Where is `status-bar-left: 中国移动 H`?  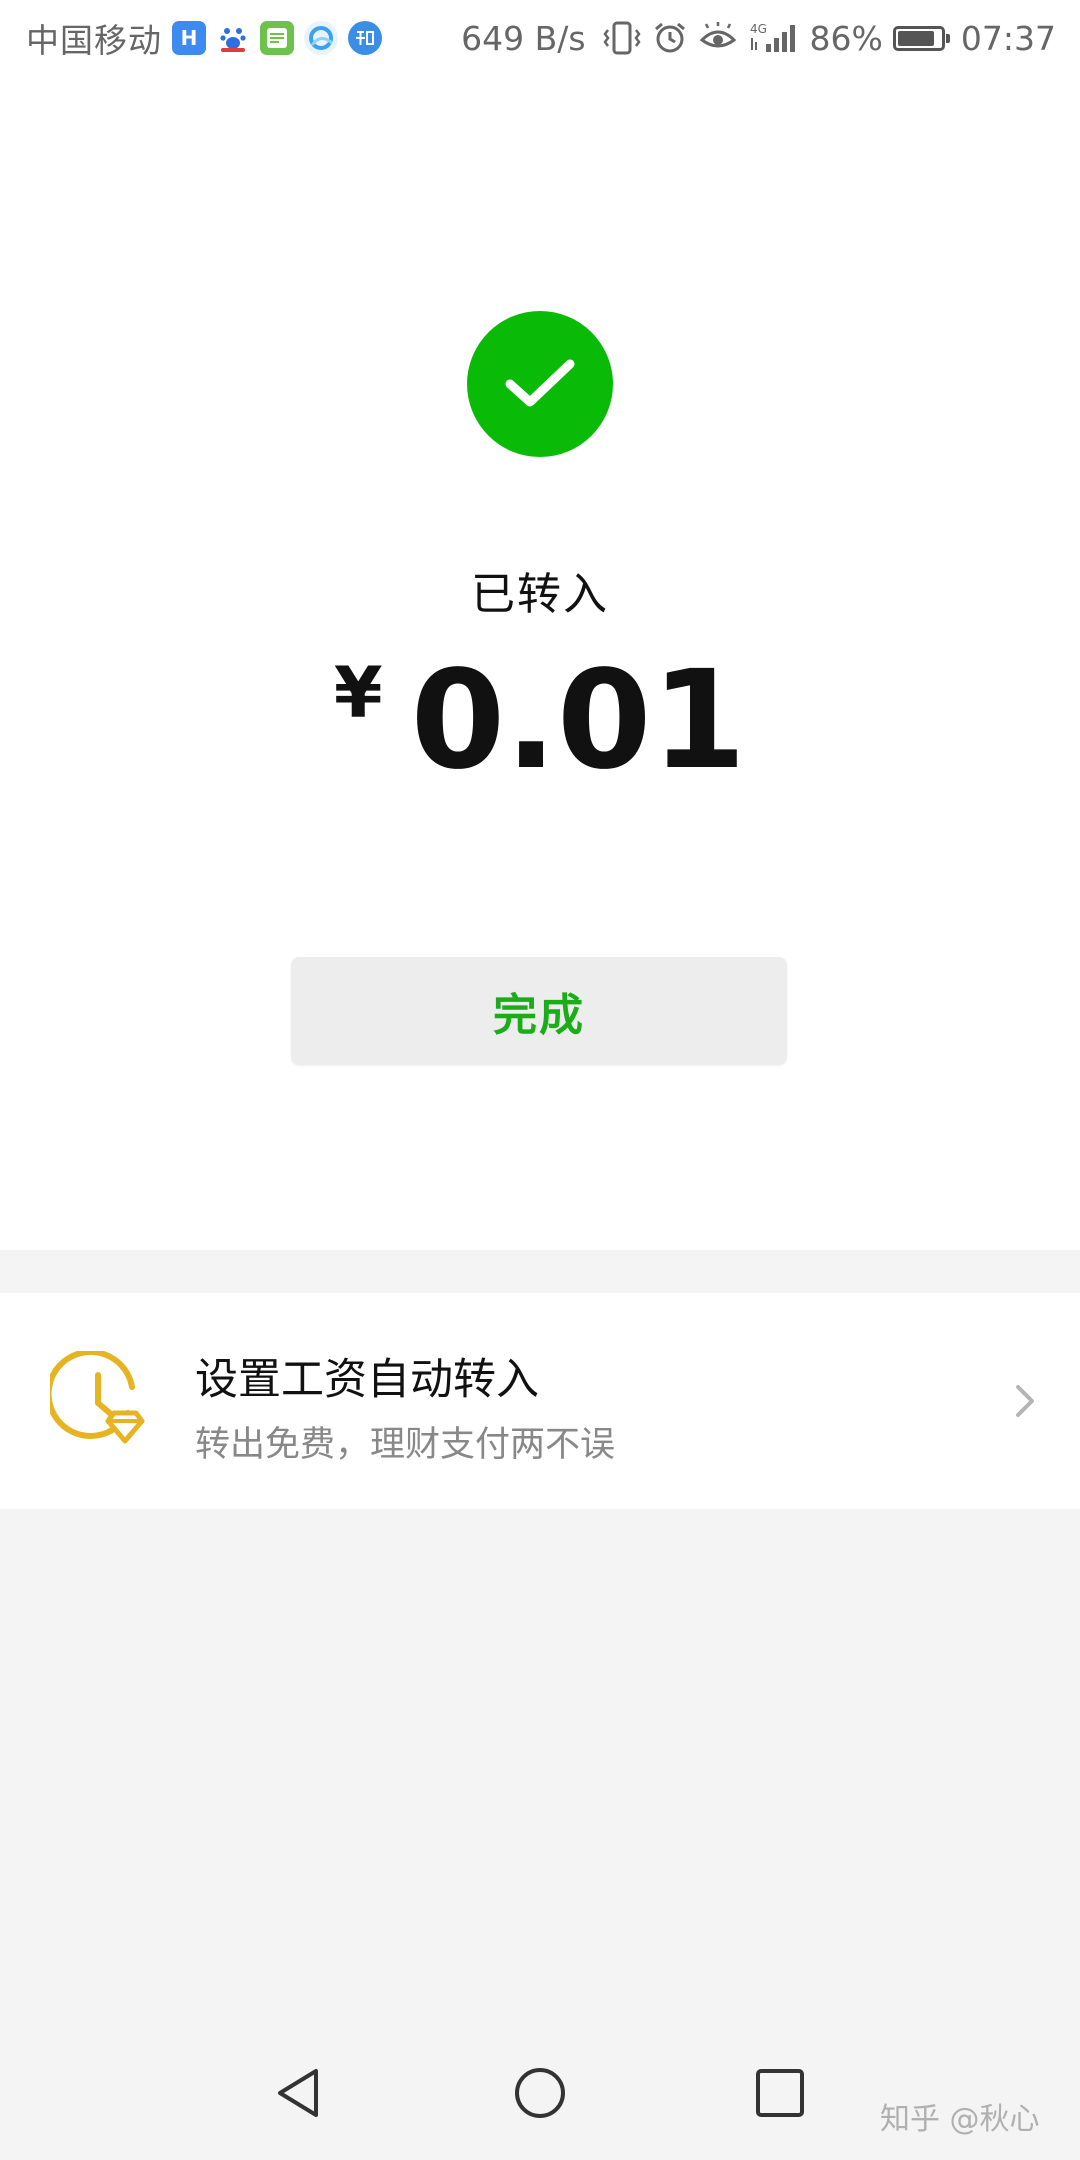
status-bar-left: 中国移动 H is located at coordinates (204, 38).